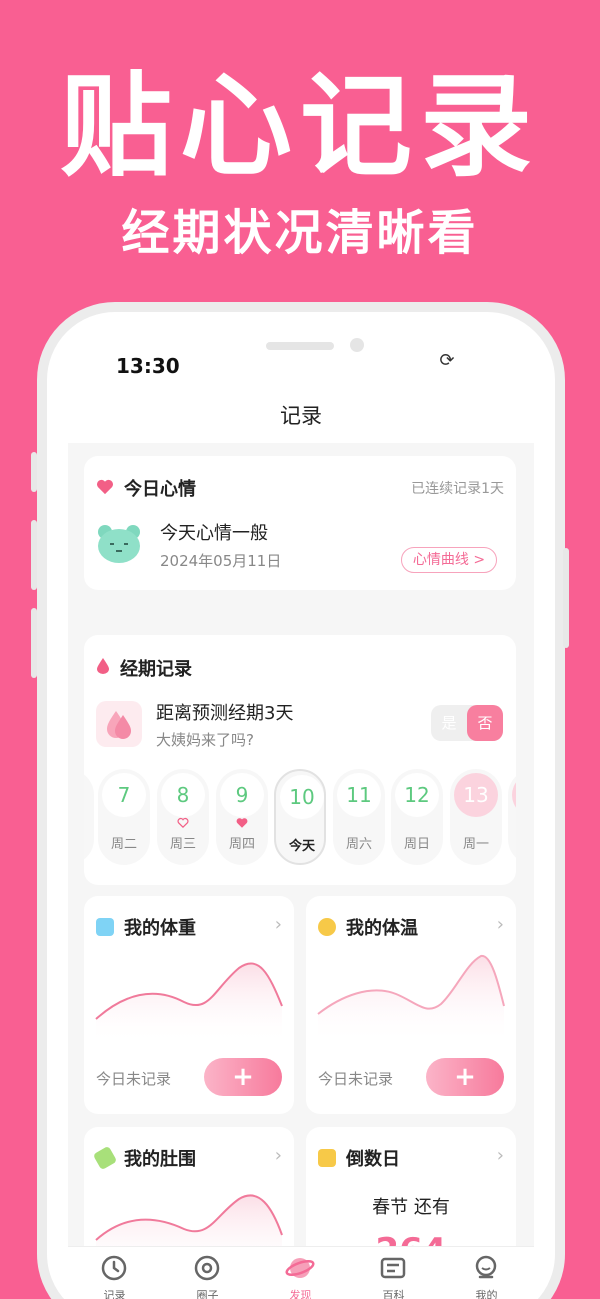  I want to click on mood-card: 今日心情 已连续记录1天 今天心情一般 2024年05月11日 心情曲线 >, so click(300, 523).